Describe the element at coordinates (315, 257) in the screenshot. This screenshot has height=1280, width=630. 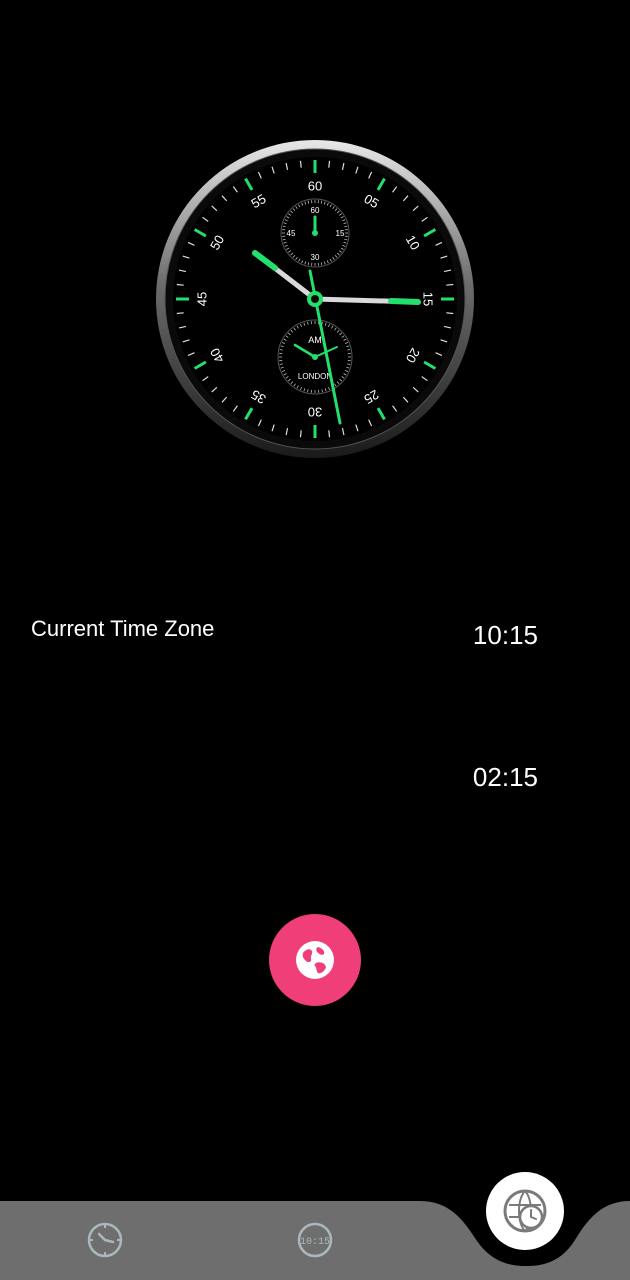
I see `subdial-top-30: 30` at that location.